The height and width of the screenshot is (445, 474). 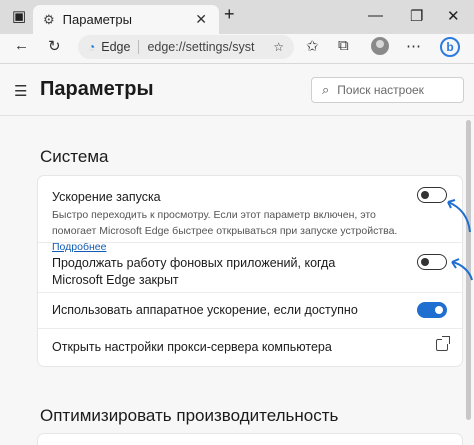 What do you see at coordinates (460, 240) in the screenshot?
I see `annotation-arrows` at bounding box center [460, 240].